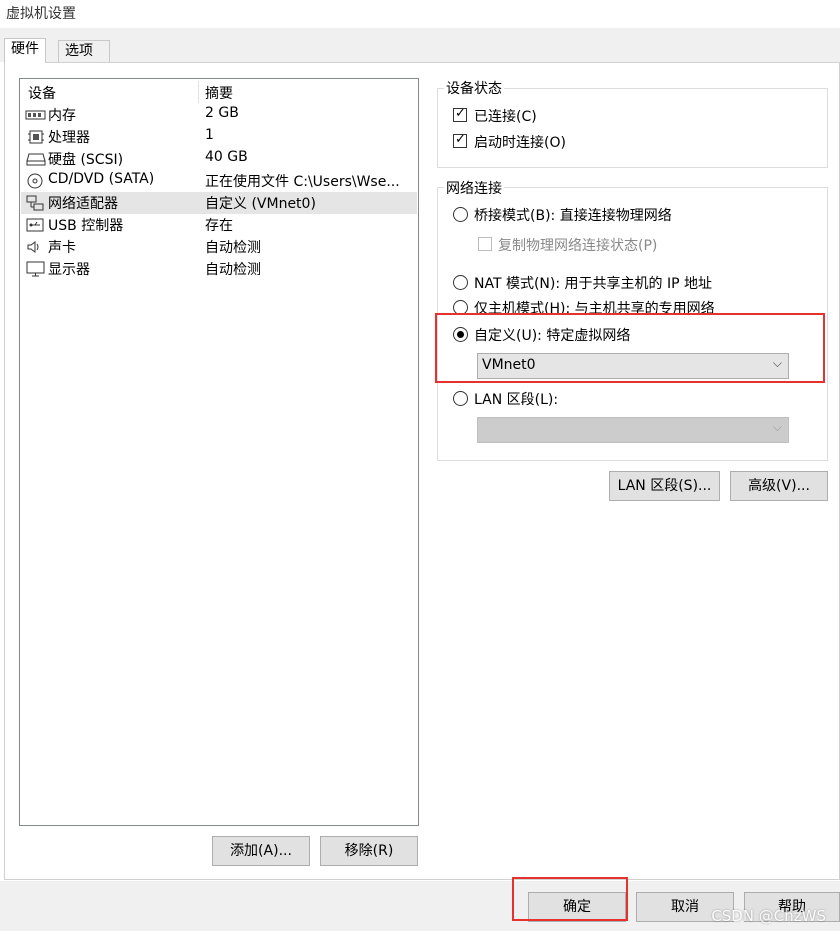  Describe the element at coordinates (570, 899) in the screenshot. I see `highlight-box-ok` at that location.